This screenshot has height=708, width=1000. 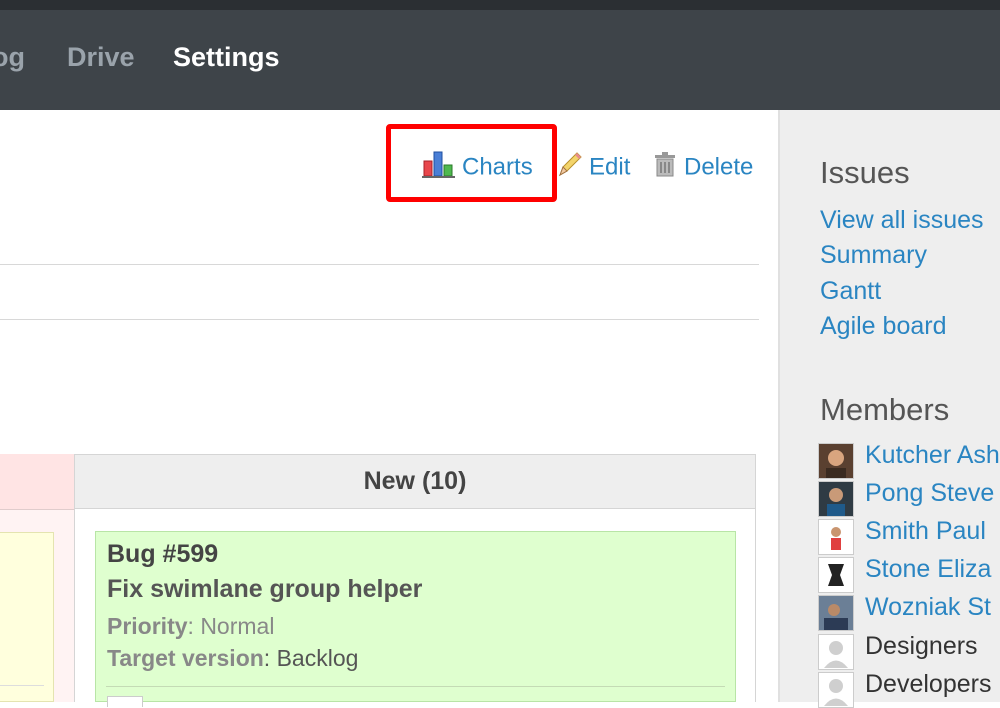 What do you see at coordinates (865, 172) in the screenshot?
I see `sidebar-issues-title: Issues` at bounding box center [865, 172].